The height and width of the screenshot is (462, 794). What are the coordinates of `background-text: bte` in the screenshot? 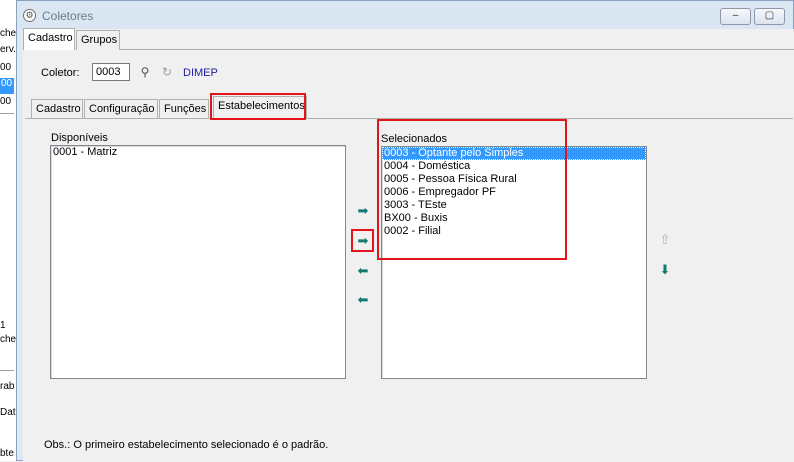 It's located at (7, 453).